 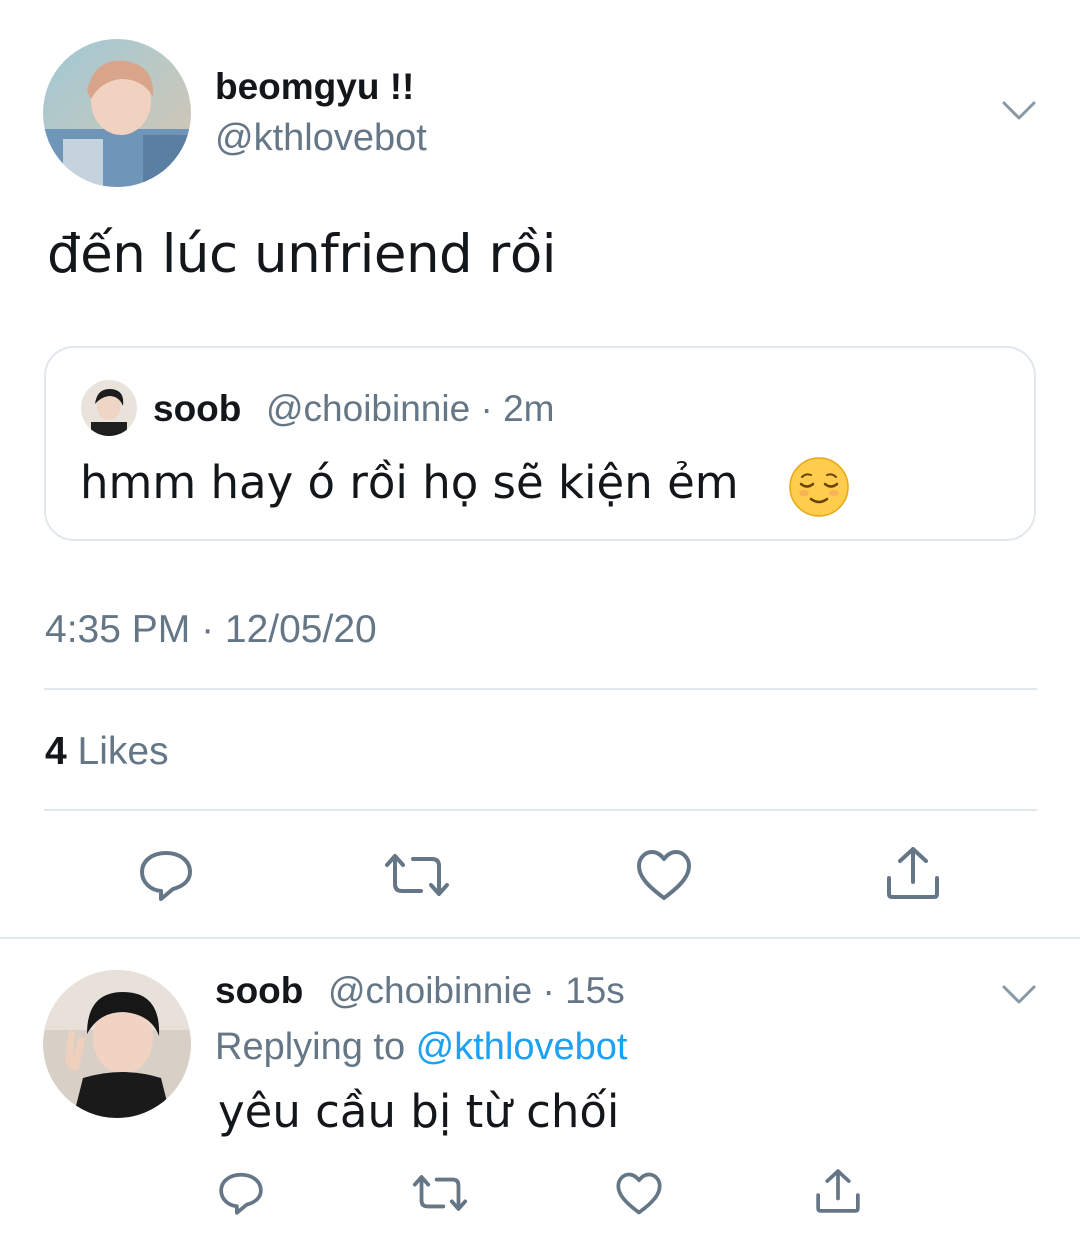 What do you see at coordinates (117, 113) in the screenshot?
I see `author-avatar` at bounding box center [117, 113].